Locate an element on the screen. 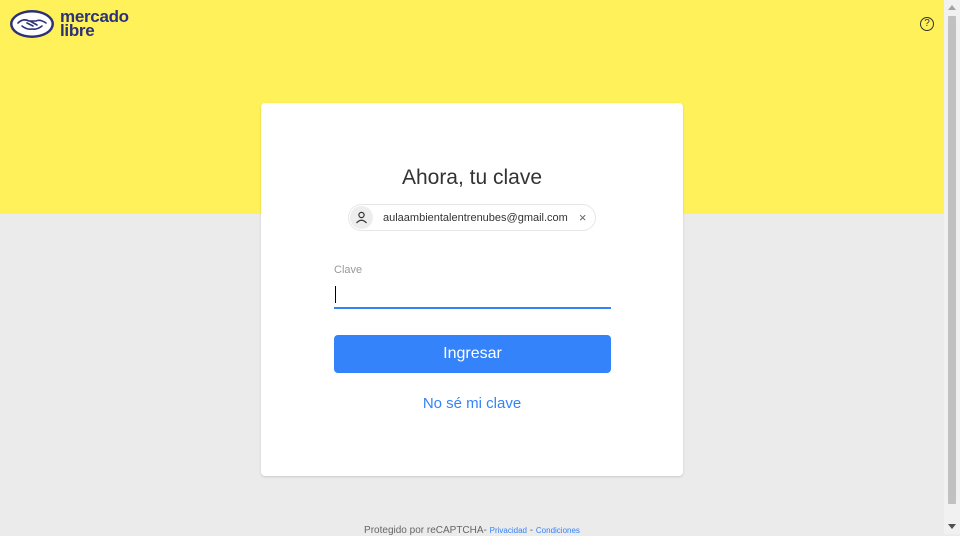 The height and width of the screenshot is (536, 960). handshake-logo-icon is located at coordinates (32, 24).